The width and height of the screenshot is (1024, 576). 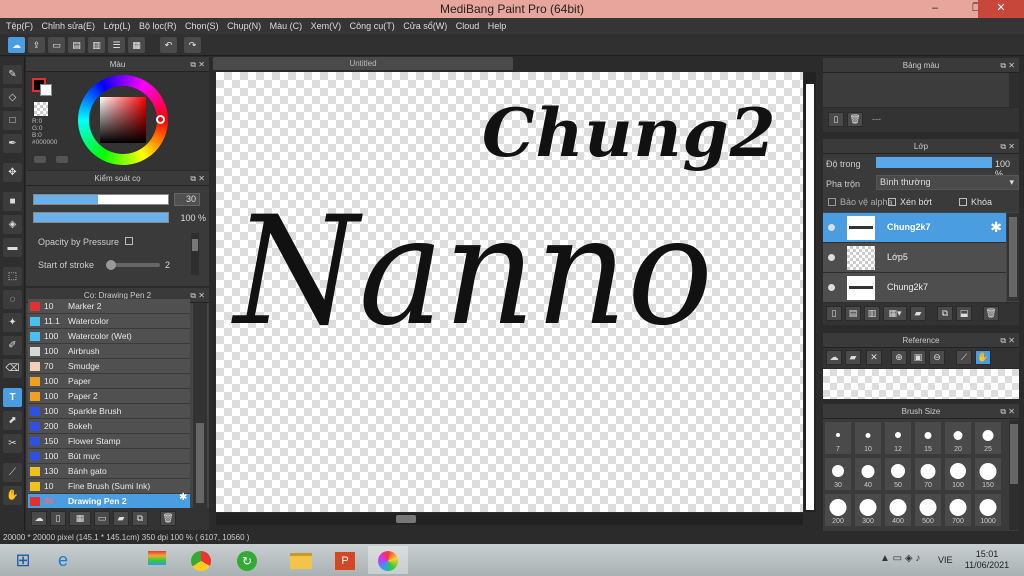 I want to click on menu-file: Tệp(F), so click(x=16, y=26).